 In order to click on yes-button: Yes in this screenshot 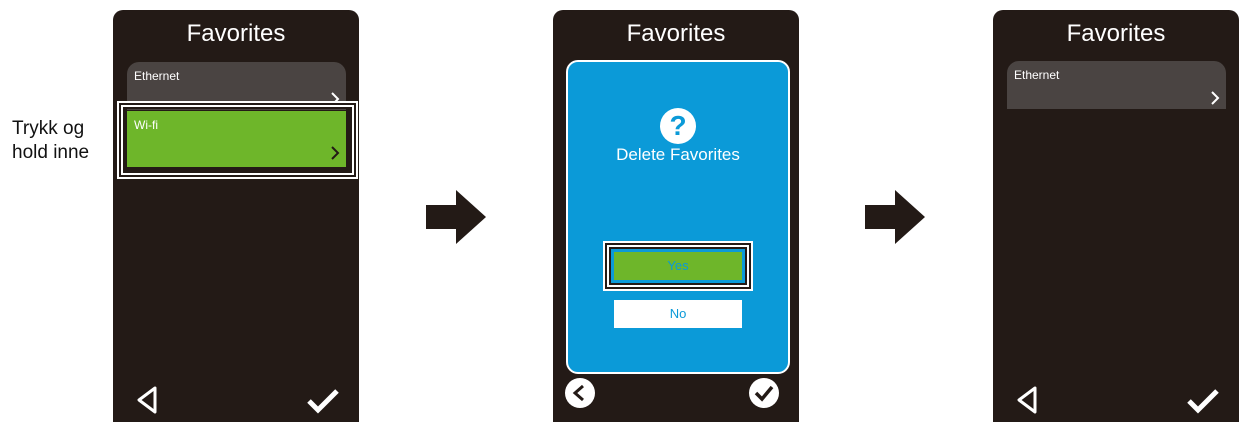, I will do `click(678, 266)`.